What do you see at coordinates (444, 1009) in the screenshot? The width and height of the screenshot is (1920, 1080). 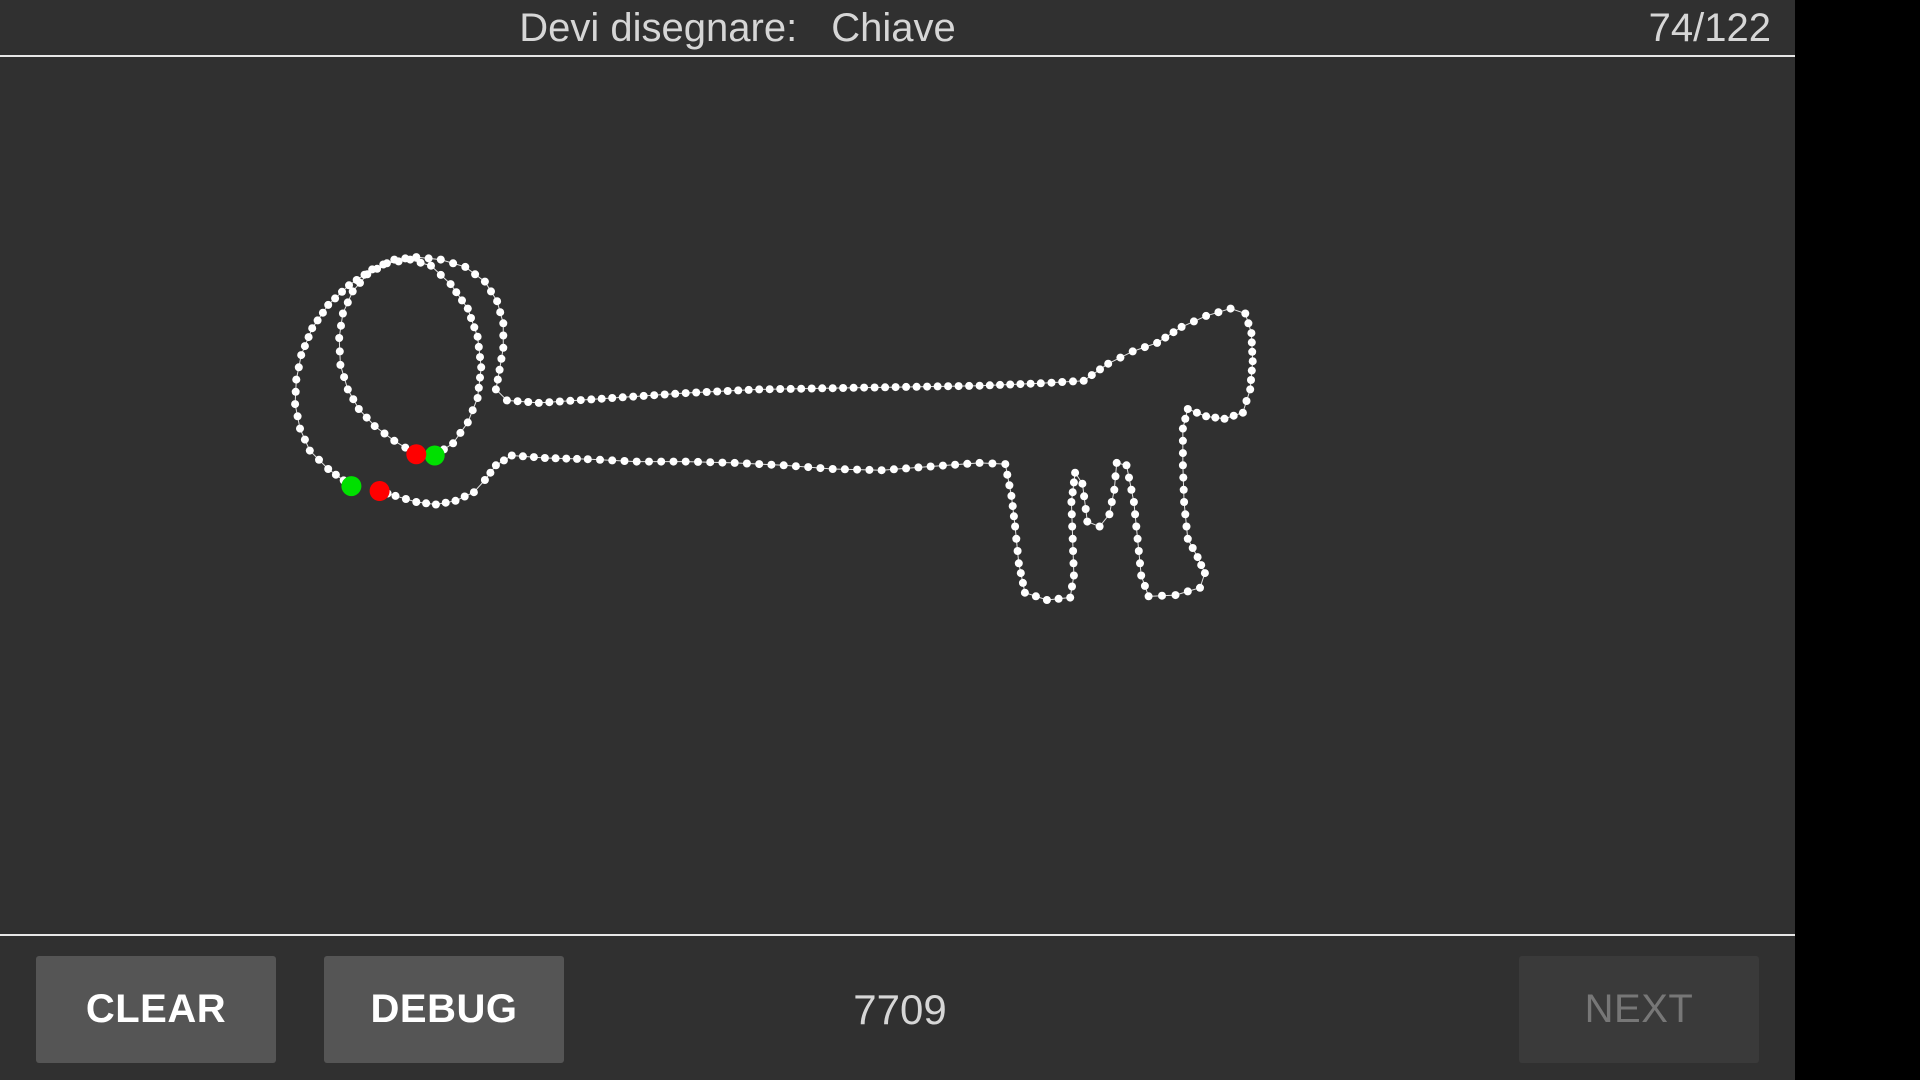 I see `debug-button: DEBUG` at bounding box center [444, 1009].